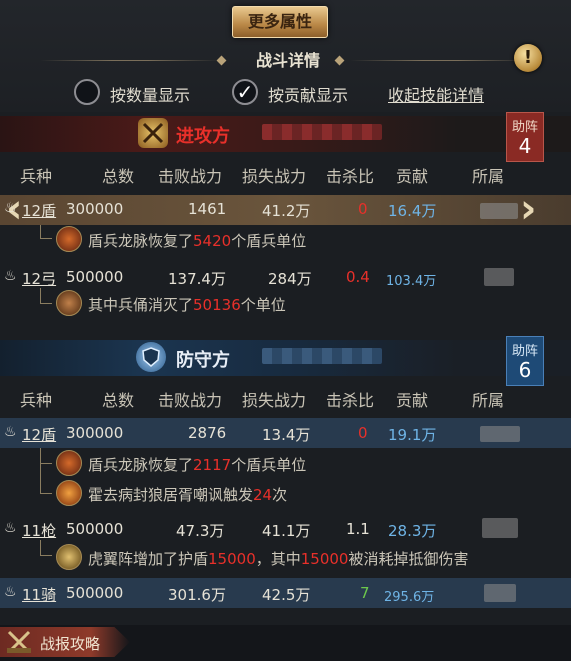  I want to click on note-text: 虎翼阵增加了护盾, so click(148, 559).